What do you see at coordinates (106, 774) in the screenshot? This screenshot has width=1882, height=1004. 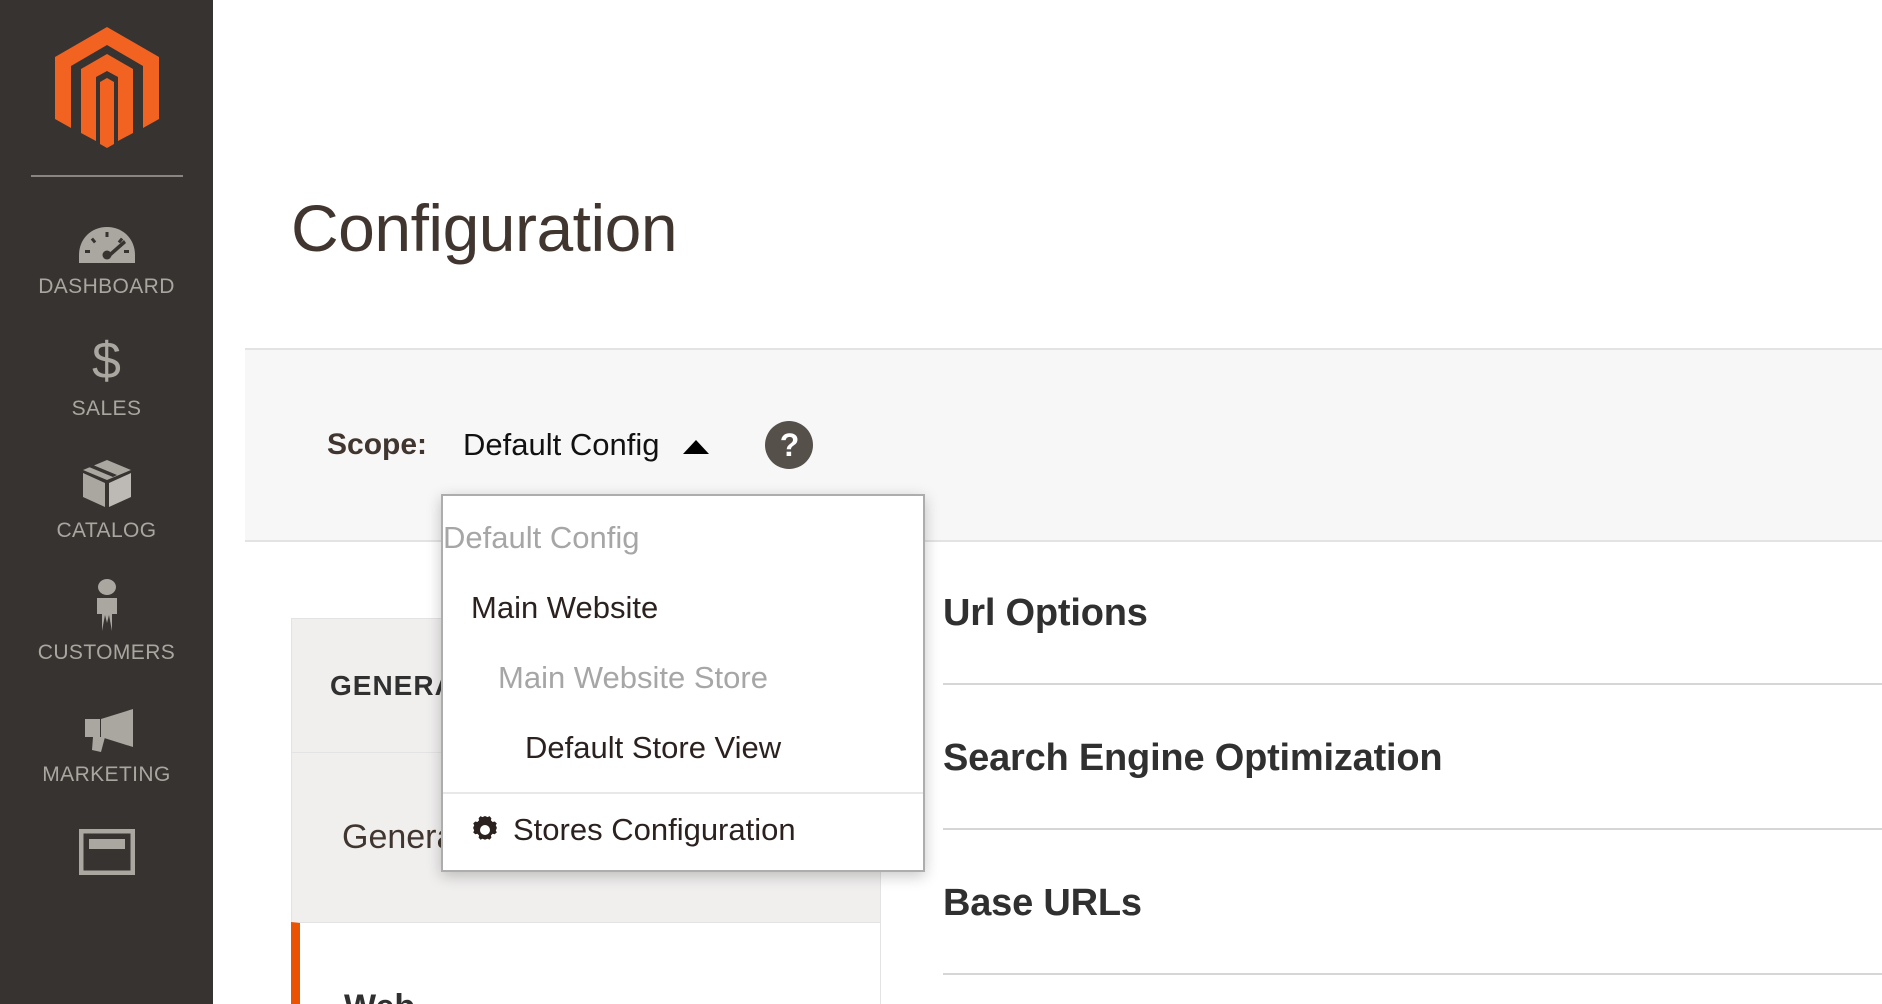 I see `sidebar-item-label: MARKETING` at bounding box center [106, 774].